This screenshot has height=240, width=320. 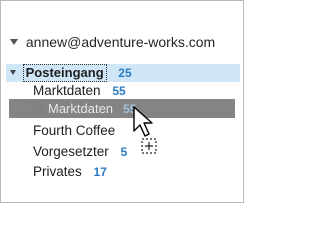 I want to click on folder-label: Fourth Coffee, so click(x=74, y=130).